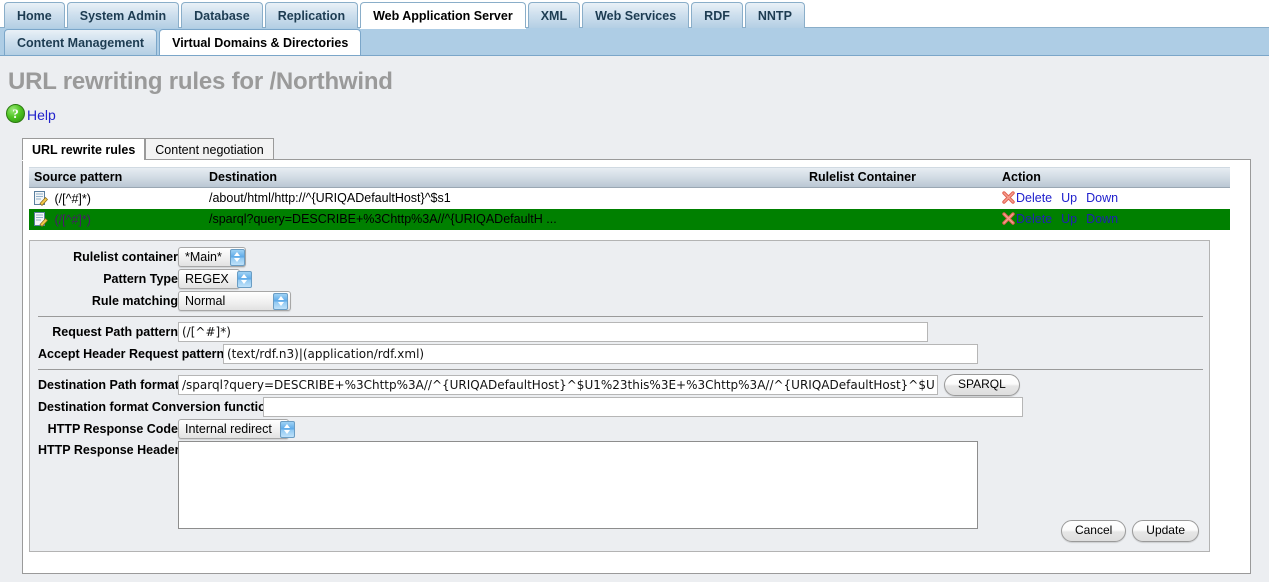 This screenshot has height=582, width=1269. What do you see at coordinates (1129, 530) in the screenshot?
I see `form-button-row: Cancel Update` at bounding box center [1129, 530].